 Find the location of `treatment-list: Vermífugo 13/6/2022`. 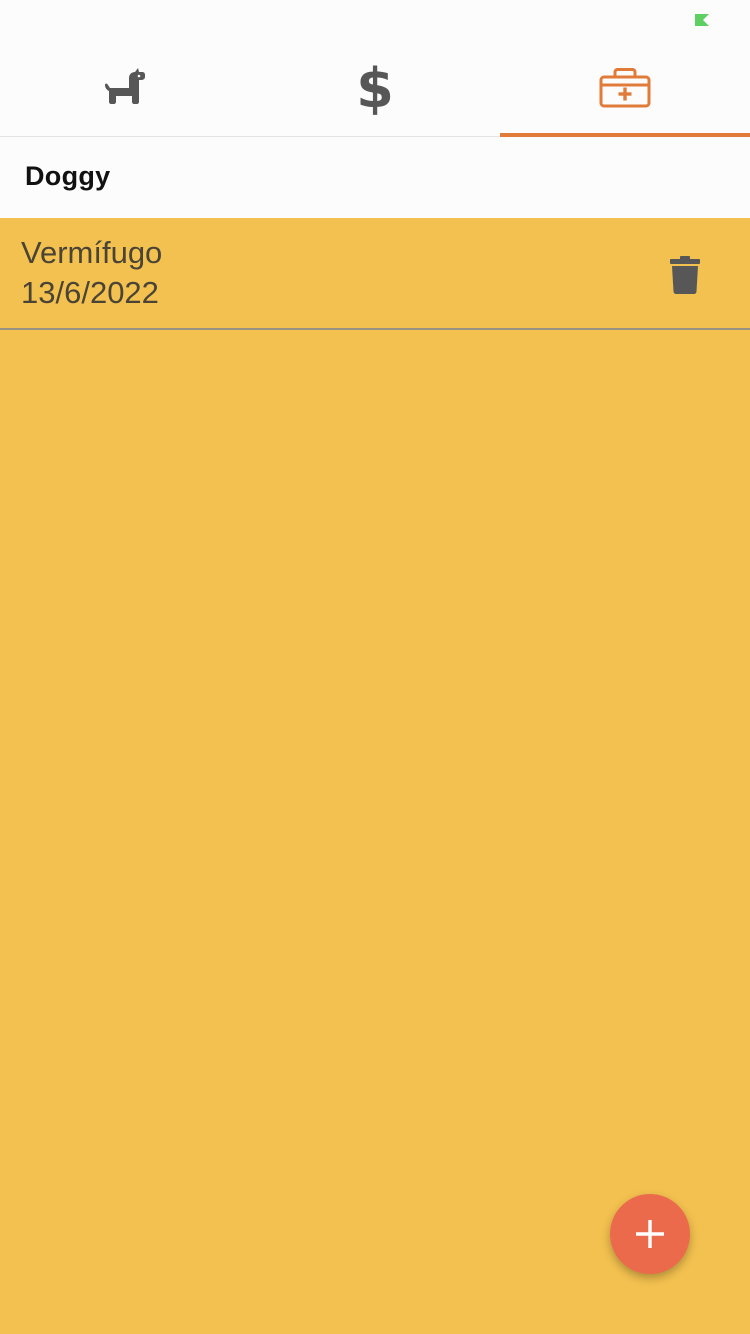

treatment-list: Vermífugo 13/6/2022 is located at coordinates (375, 274).